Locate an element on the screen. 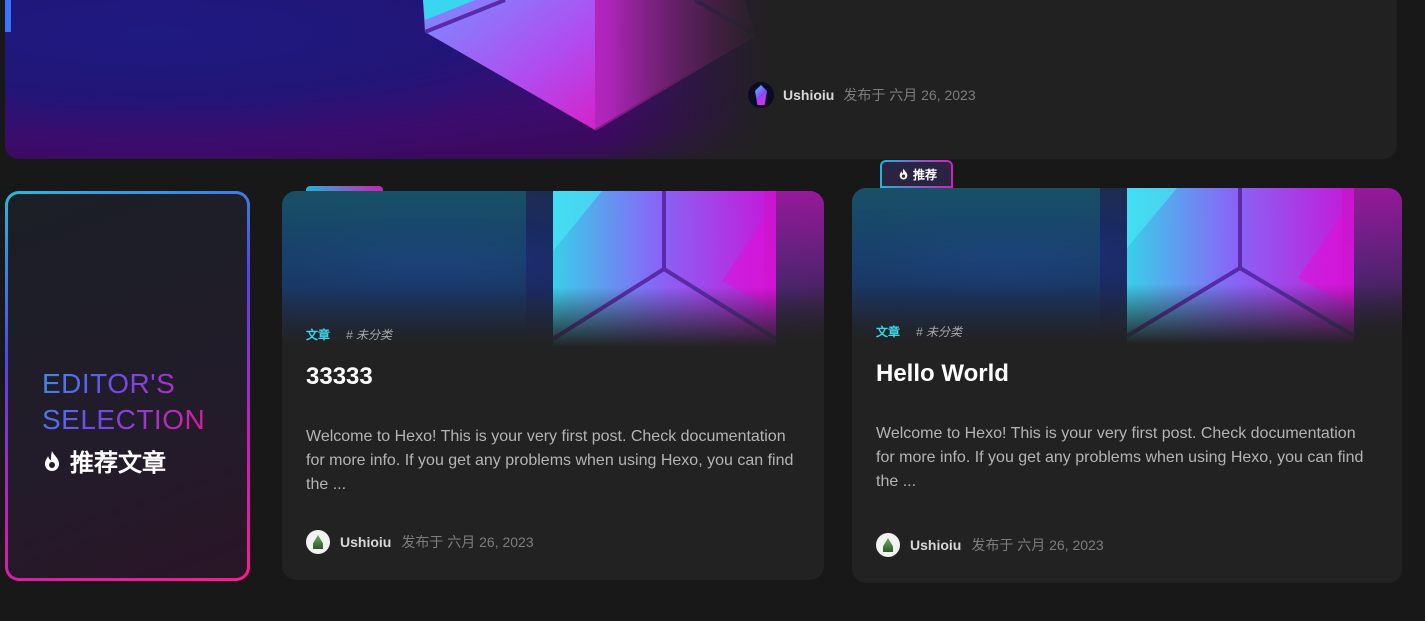 This screenshot has height=621, width=1425. editors-selection-title: EDITOR'S SELECTION is located at coordinates (123, 402).